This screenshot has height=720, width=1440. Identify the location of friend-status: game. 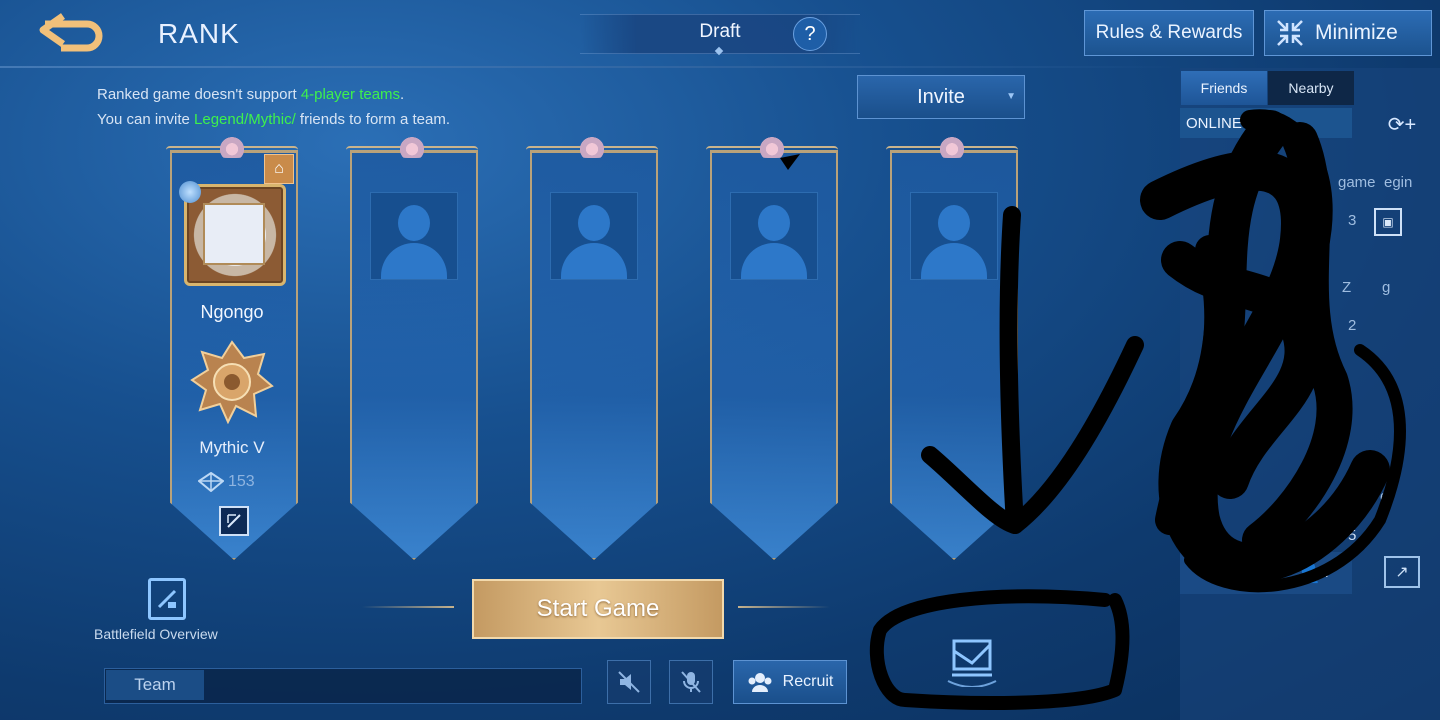
(1357, 182).